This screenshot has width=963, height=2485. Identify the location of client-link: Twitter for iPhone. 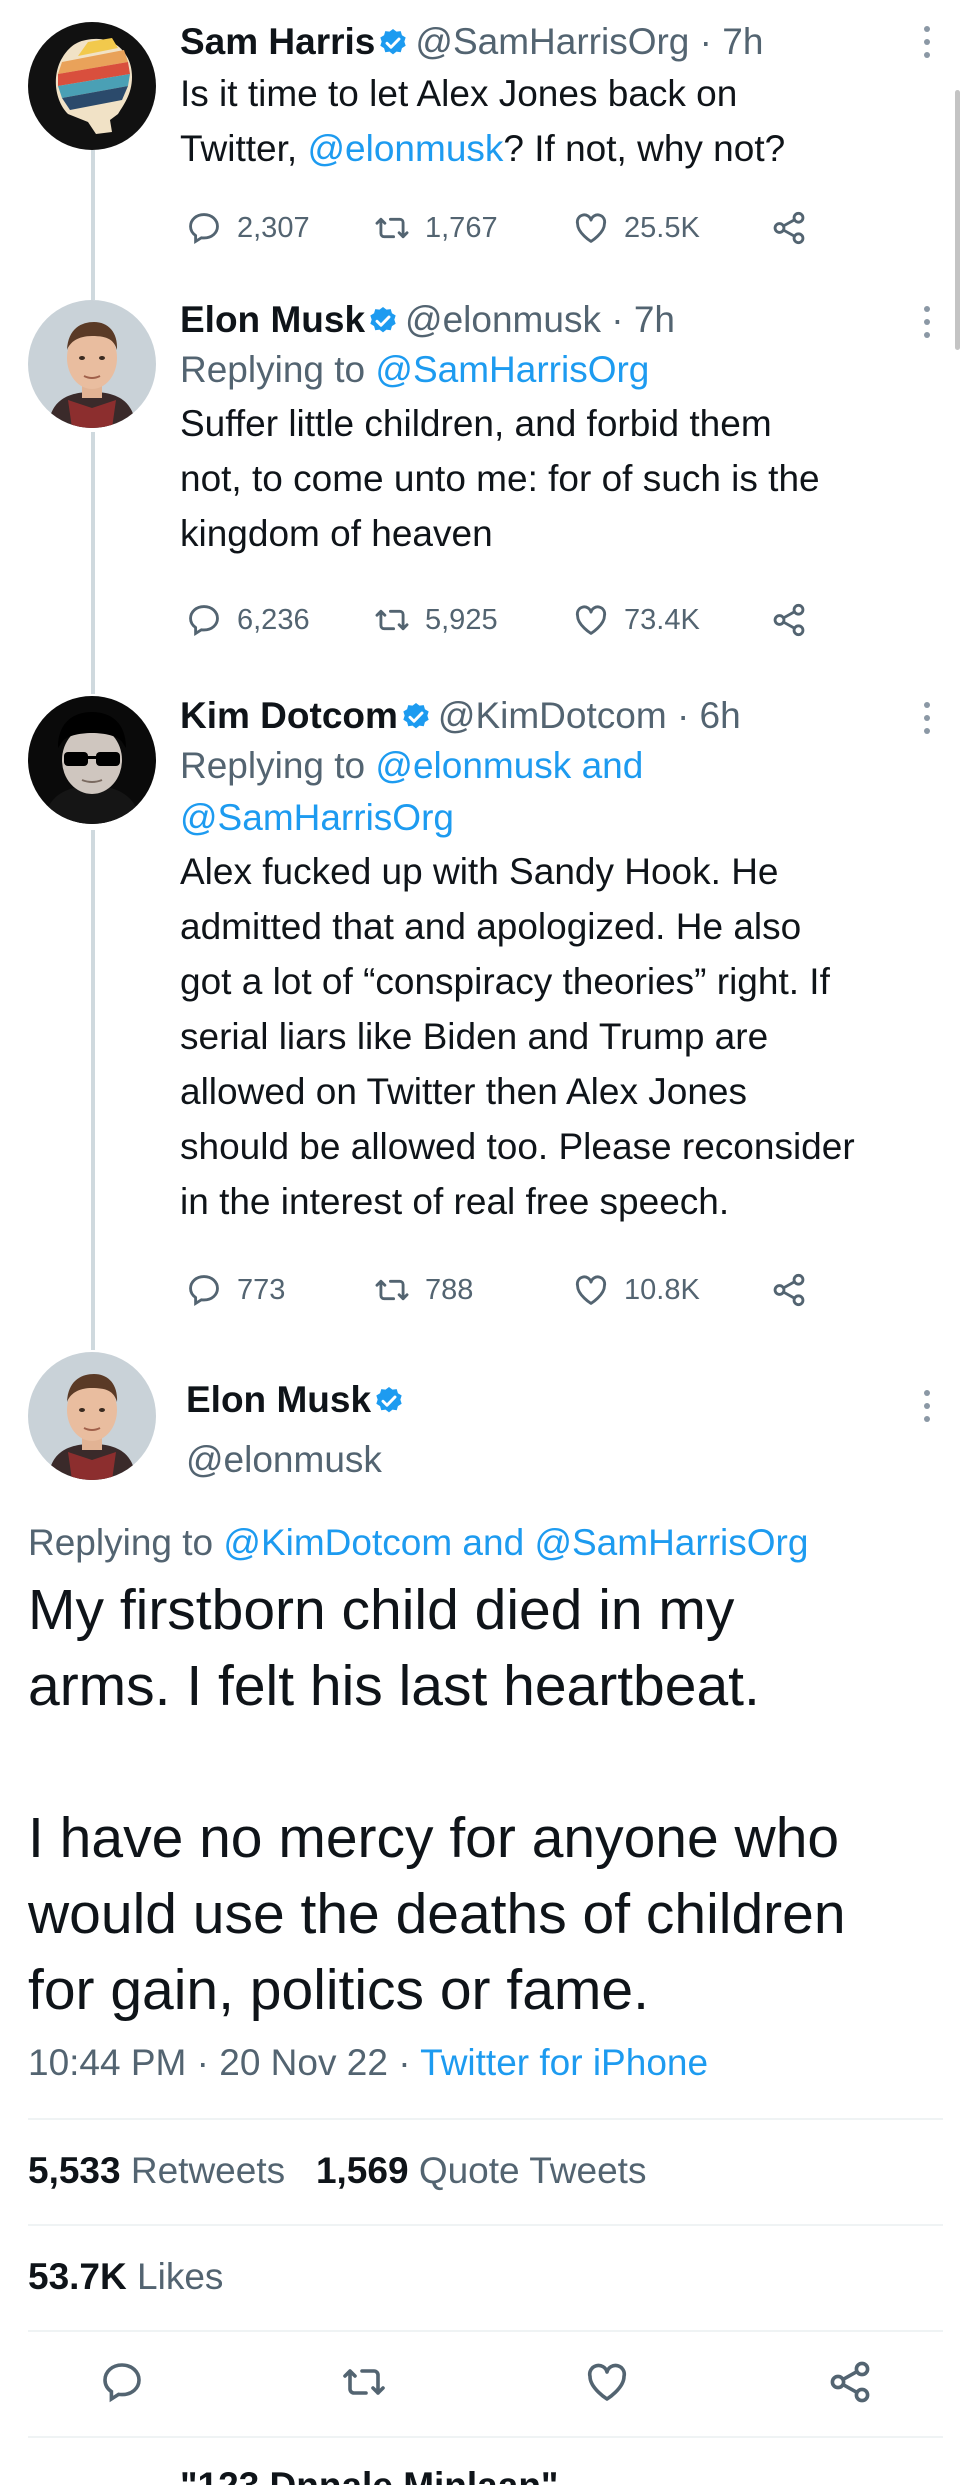
(564, 2062).